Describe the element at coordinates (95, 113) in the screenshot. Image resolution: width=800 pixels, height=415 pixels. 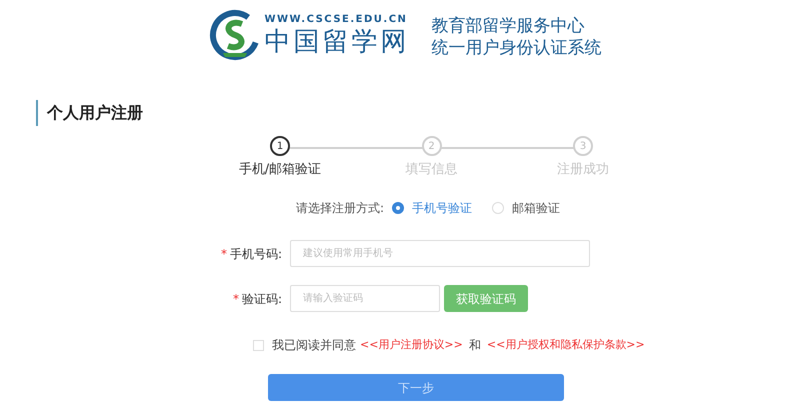
I see `section-title: 个人用户注册` at that location.